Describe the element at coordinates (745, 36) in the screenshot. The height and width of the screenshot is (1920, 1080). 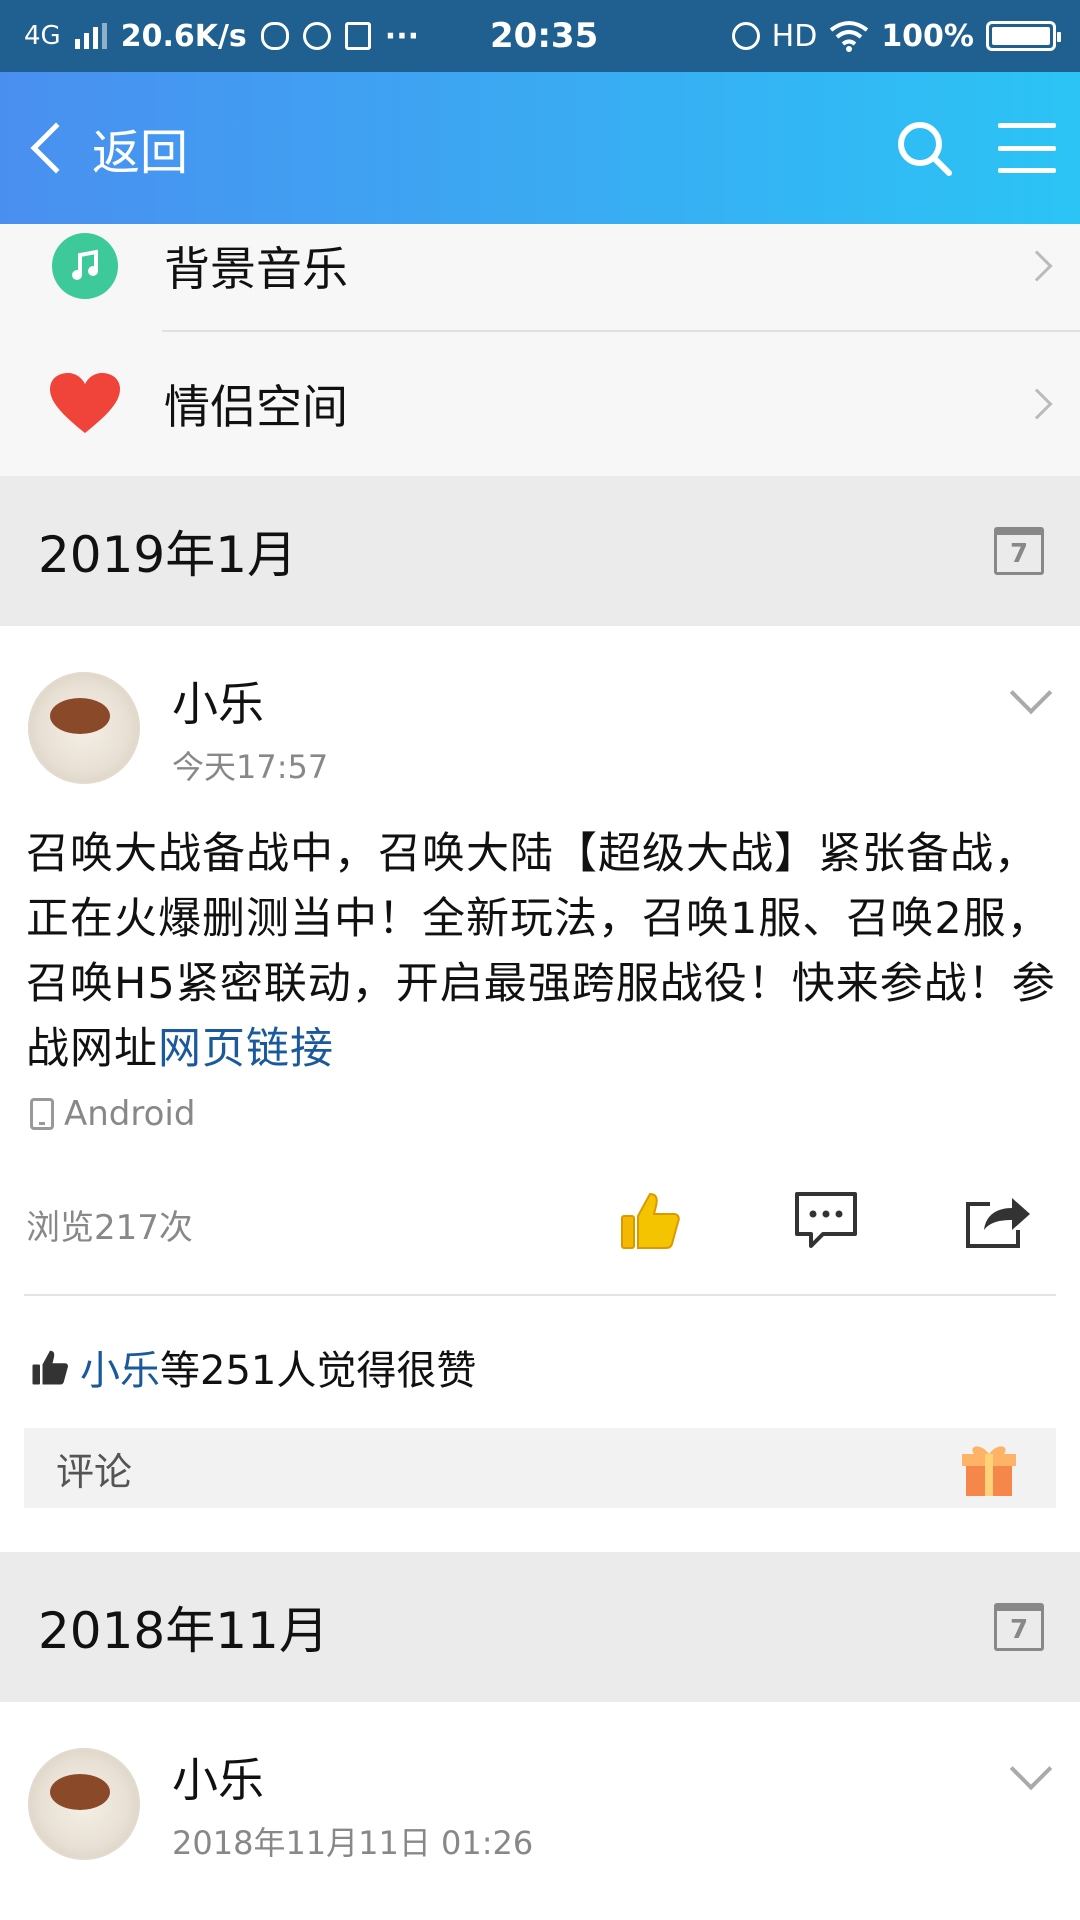
I see `alarm-icon` at that location.